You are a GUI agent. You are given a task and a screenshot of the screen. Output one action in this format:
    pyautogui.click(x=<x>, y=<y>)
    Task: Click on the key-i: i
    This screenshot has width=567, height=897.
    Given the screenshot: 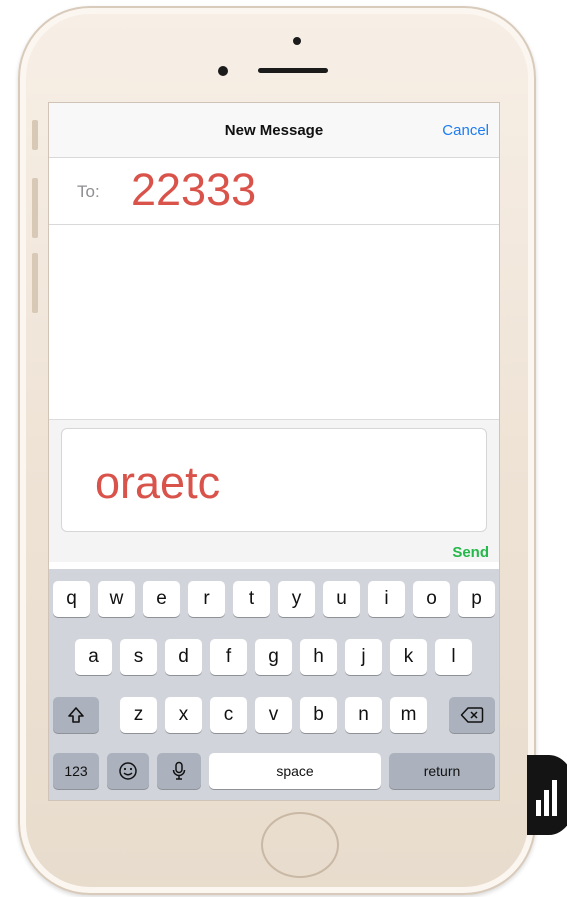 What is the action you would take?
    pyautogui.click(x=386, y=599)
    